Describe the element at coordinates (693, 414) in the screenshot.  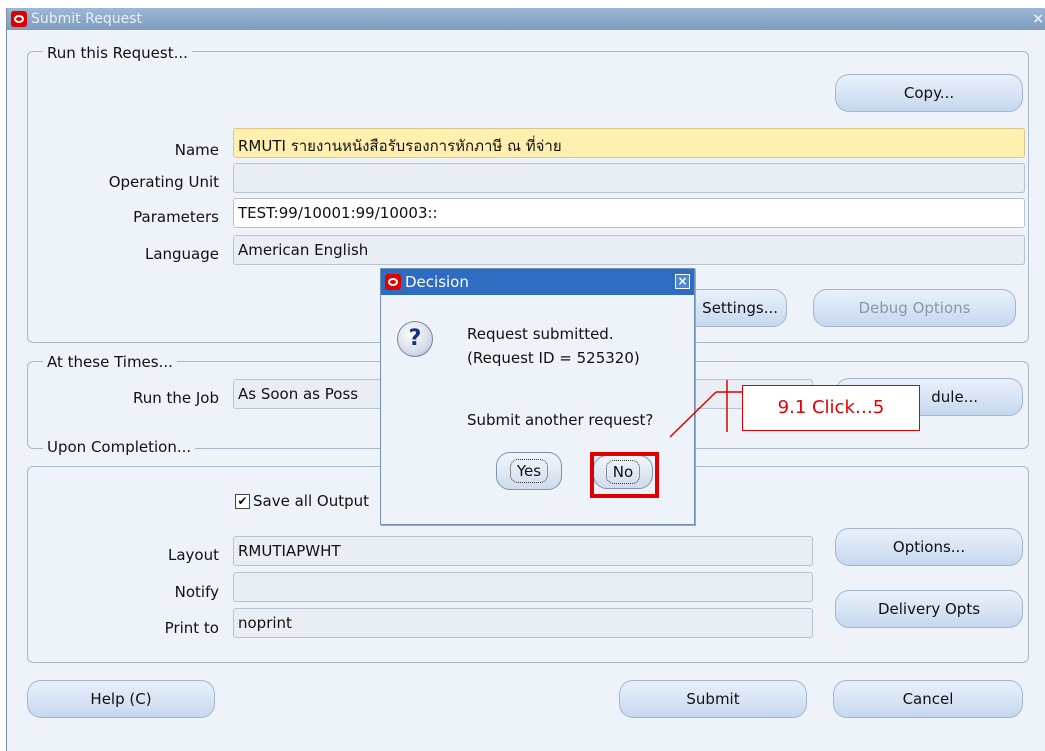
I see `leader-line` at that location.